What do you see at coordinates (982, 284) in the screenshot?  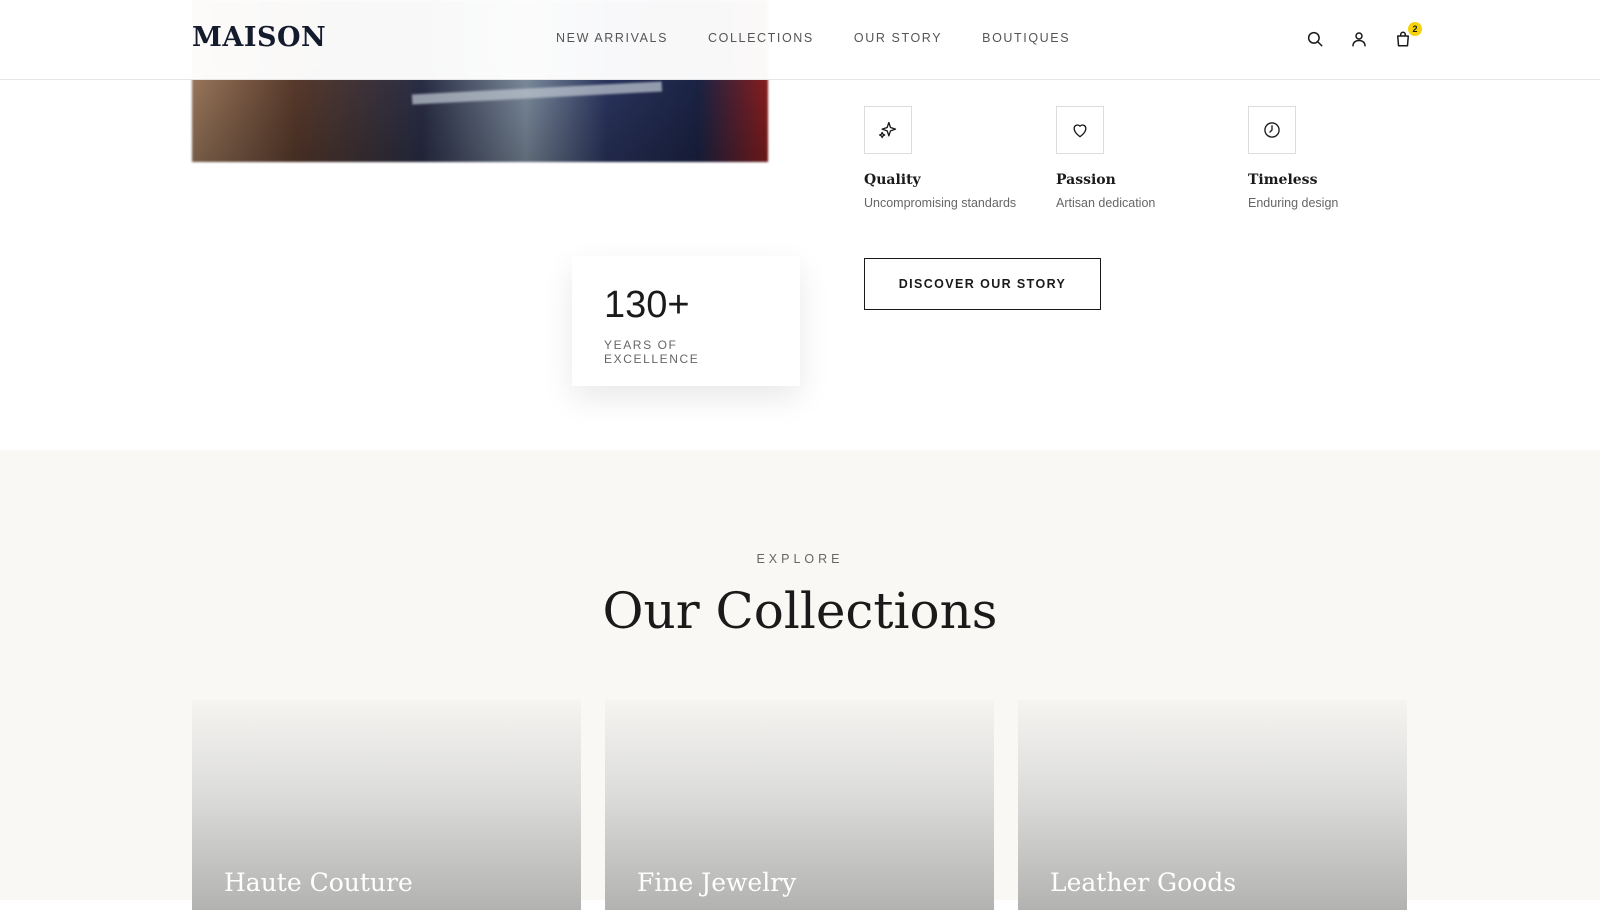 I see `discover-our-story-button: DISCOVER OUR STORY` at bounding box center [982, 284].